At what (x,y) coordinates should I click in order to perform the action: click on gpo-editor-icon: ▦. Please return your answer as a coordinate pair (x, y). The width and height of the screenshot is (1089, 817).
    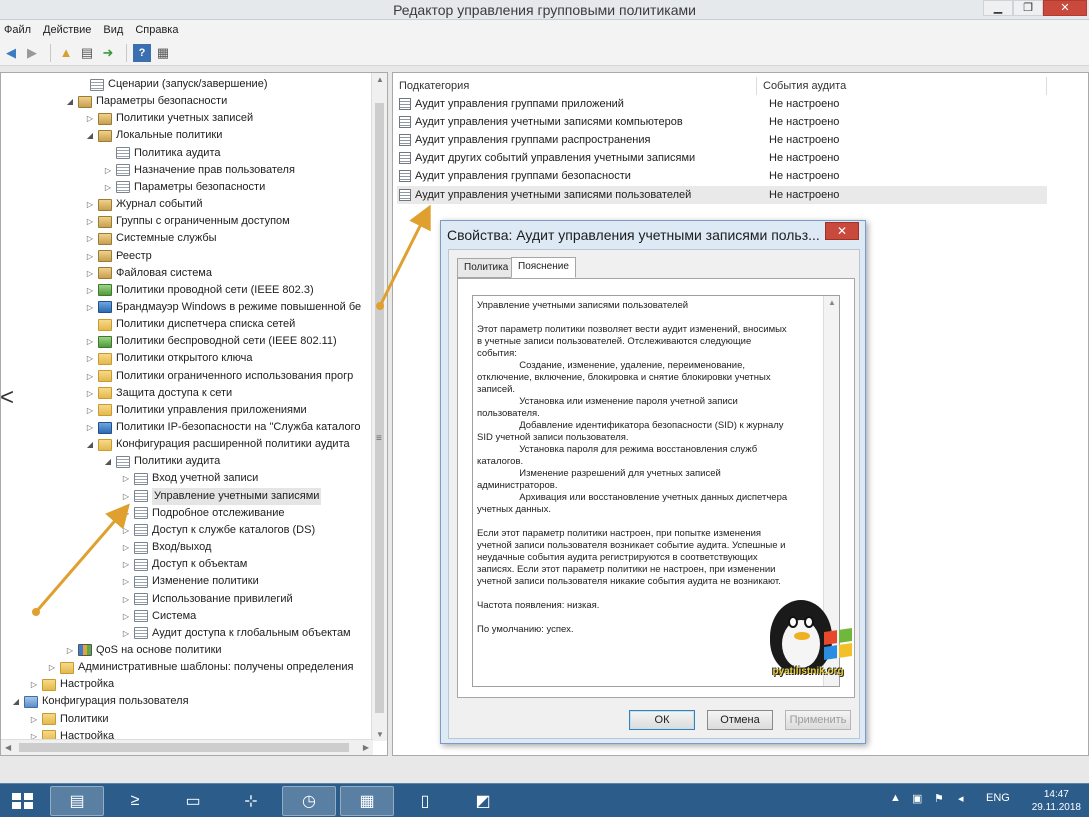
    Looking at the image, I should click on (367, 801).